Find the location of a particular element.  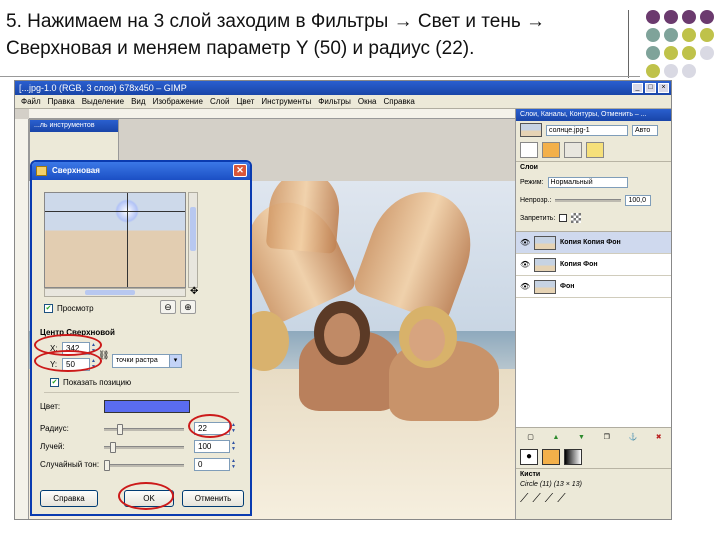

title-divider-horizontal is located at coordinates (320, 76).